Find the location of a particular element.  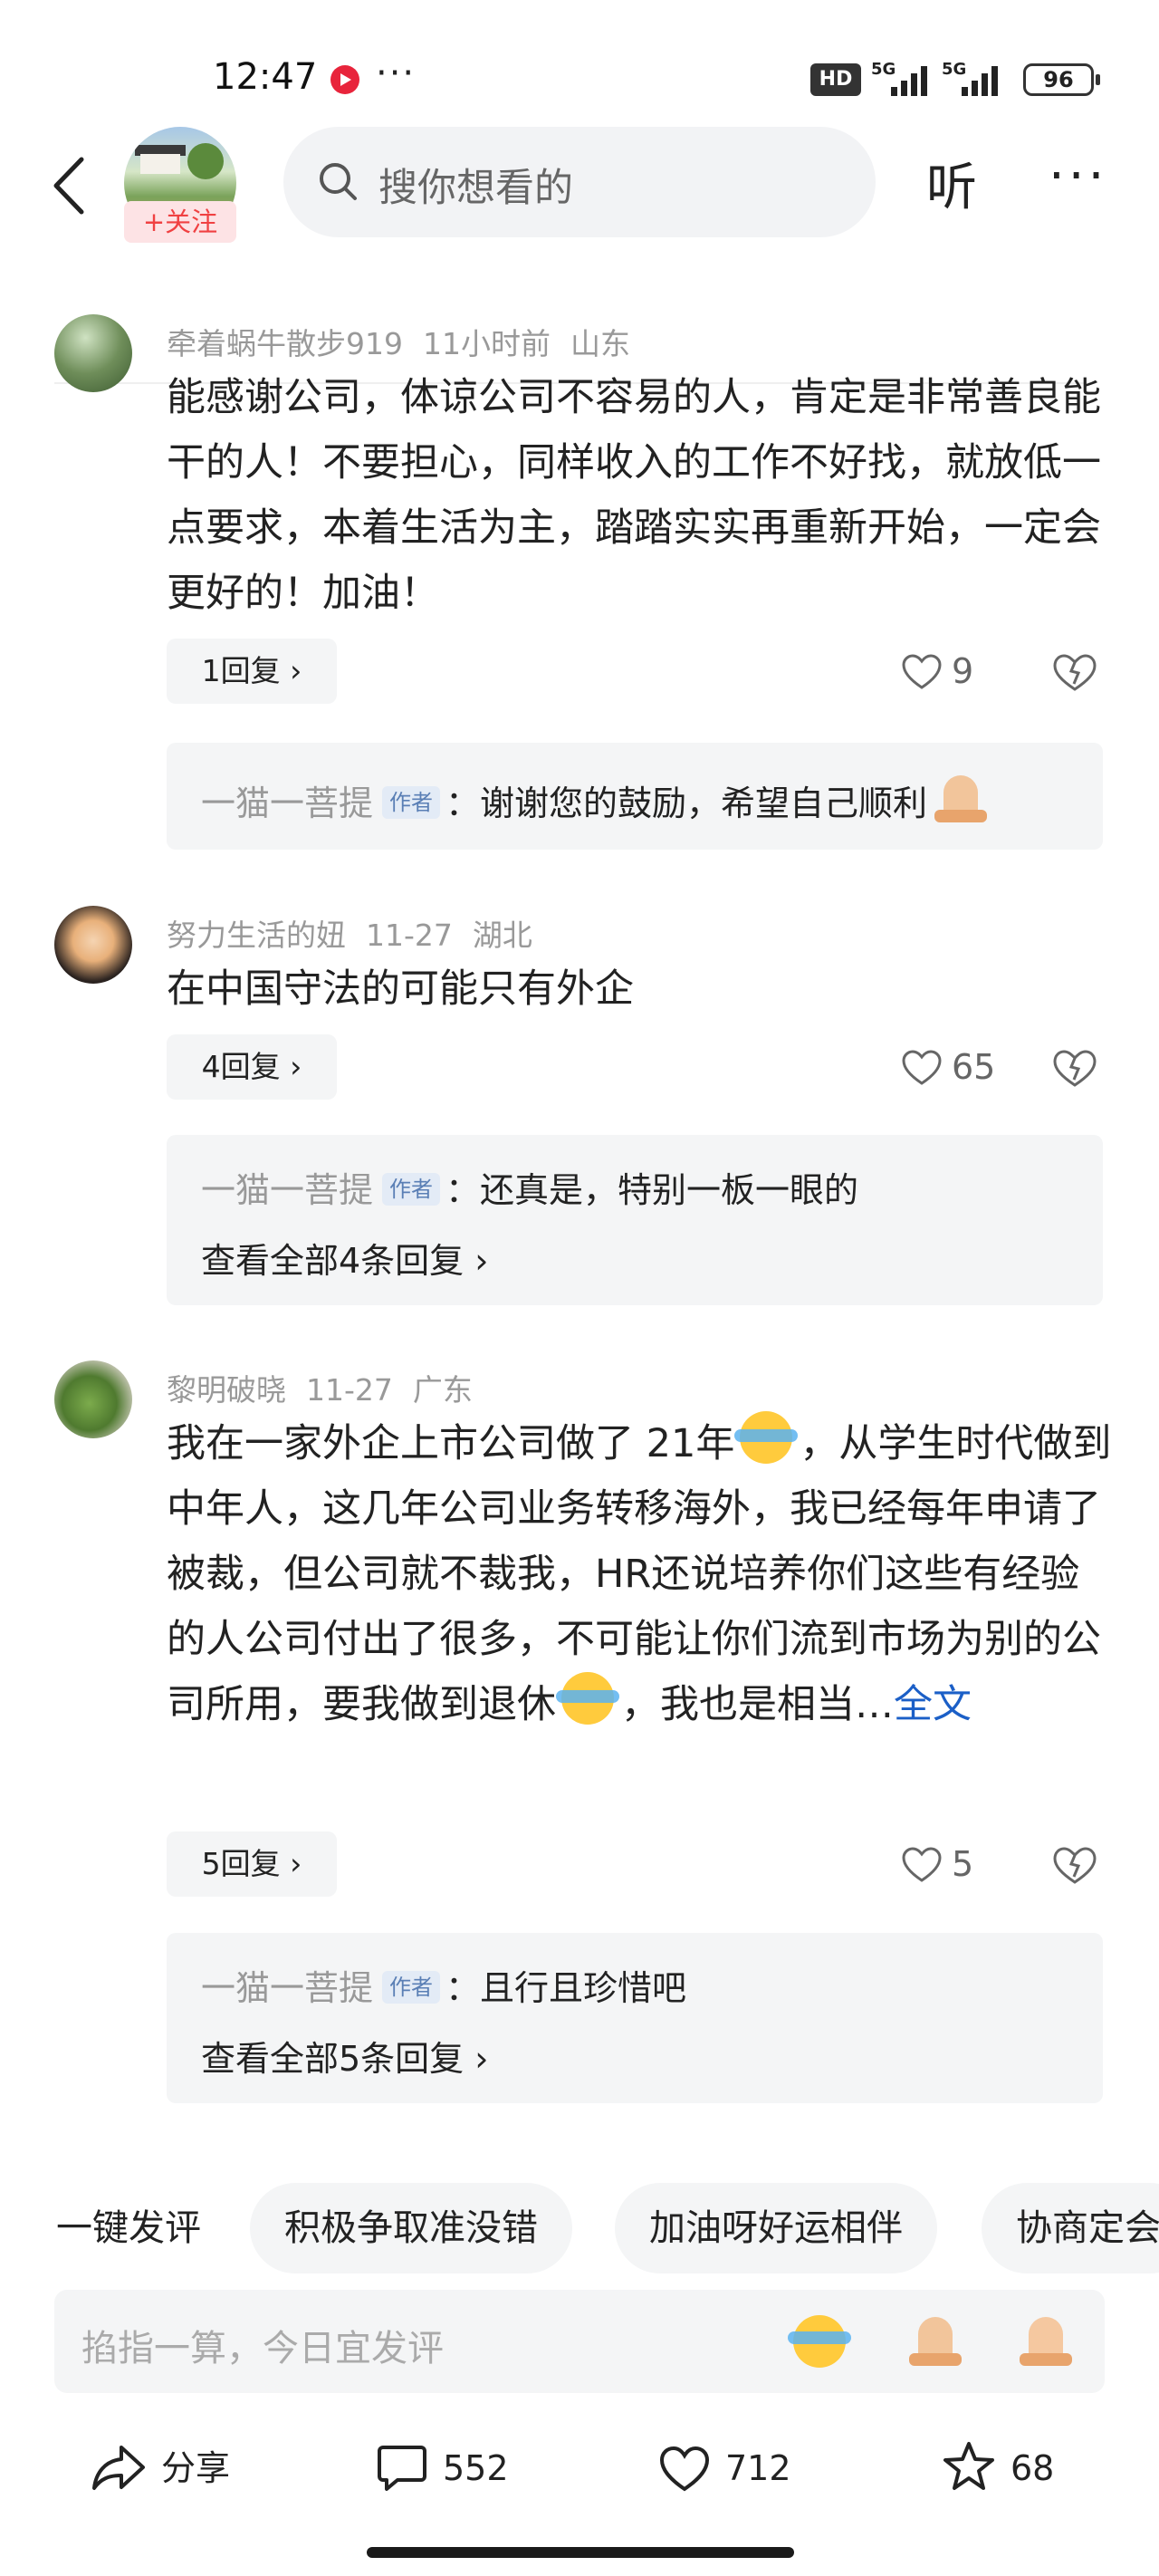

author-reply: 一猫一菩提 作者 ：谢谢您的鼓励，希望自己顺利 is located at coordinates (596, 799).